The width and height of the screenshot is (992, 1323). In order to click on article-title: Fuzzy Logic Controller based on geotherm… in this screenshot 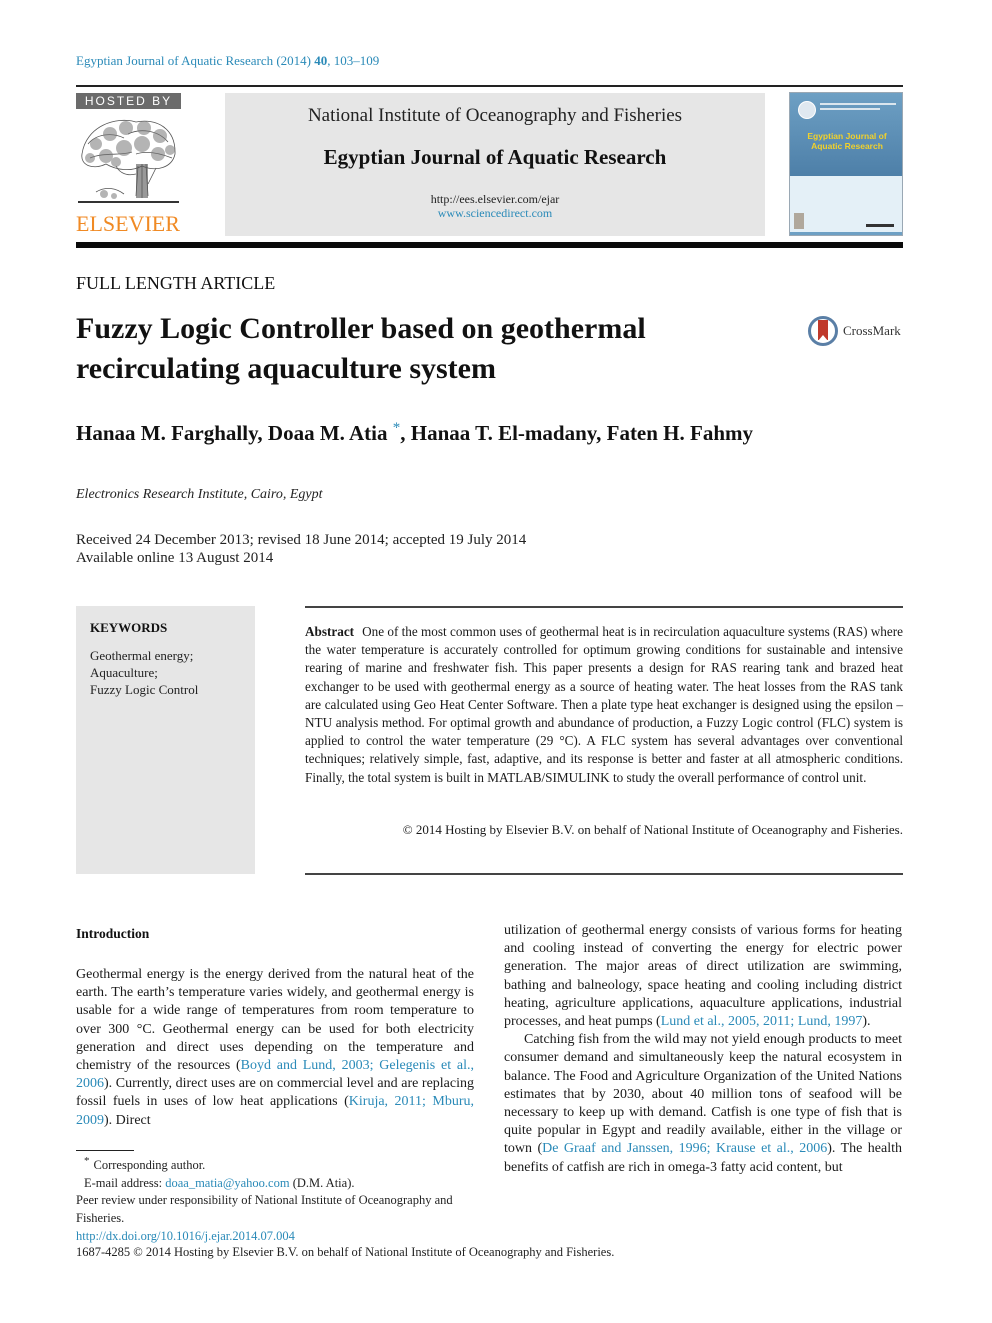, I will do `click(361, 348)`.